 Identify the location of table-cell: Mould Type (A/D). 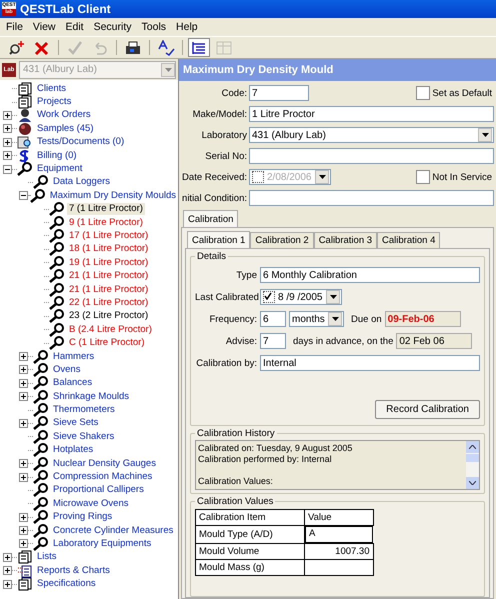
(250, 535).